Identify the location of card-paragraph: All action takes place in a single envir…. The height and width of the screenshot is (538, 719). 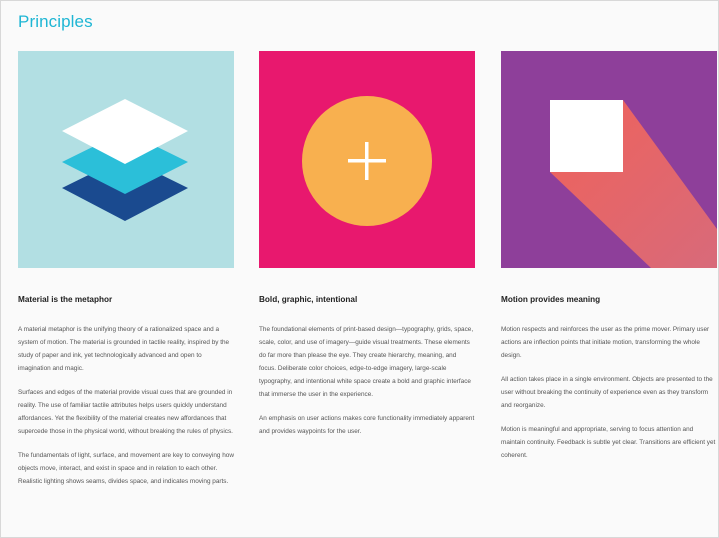
(607, 392).